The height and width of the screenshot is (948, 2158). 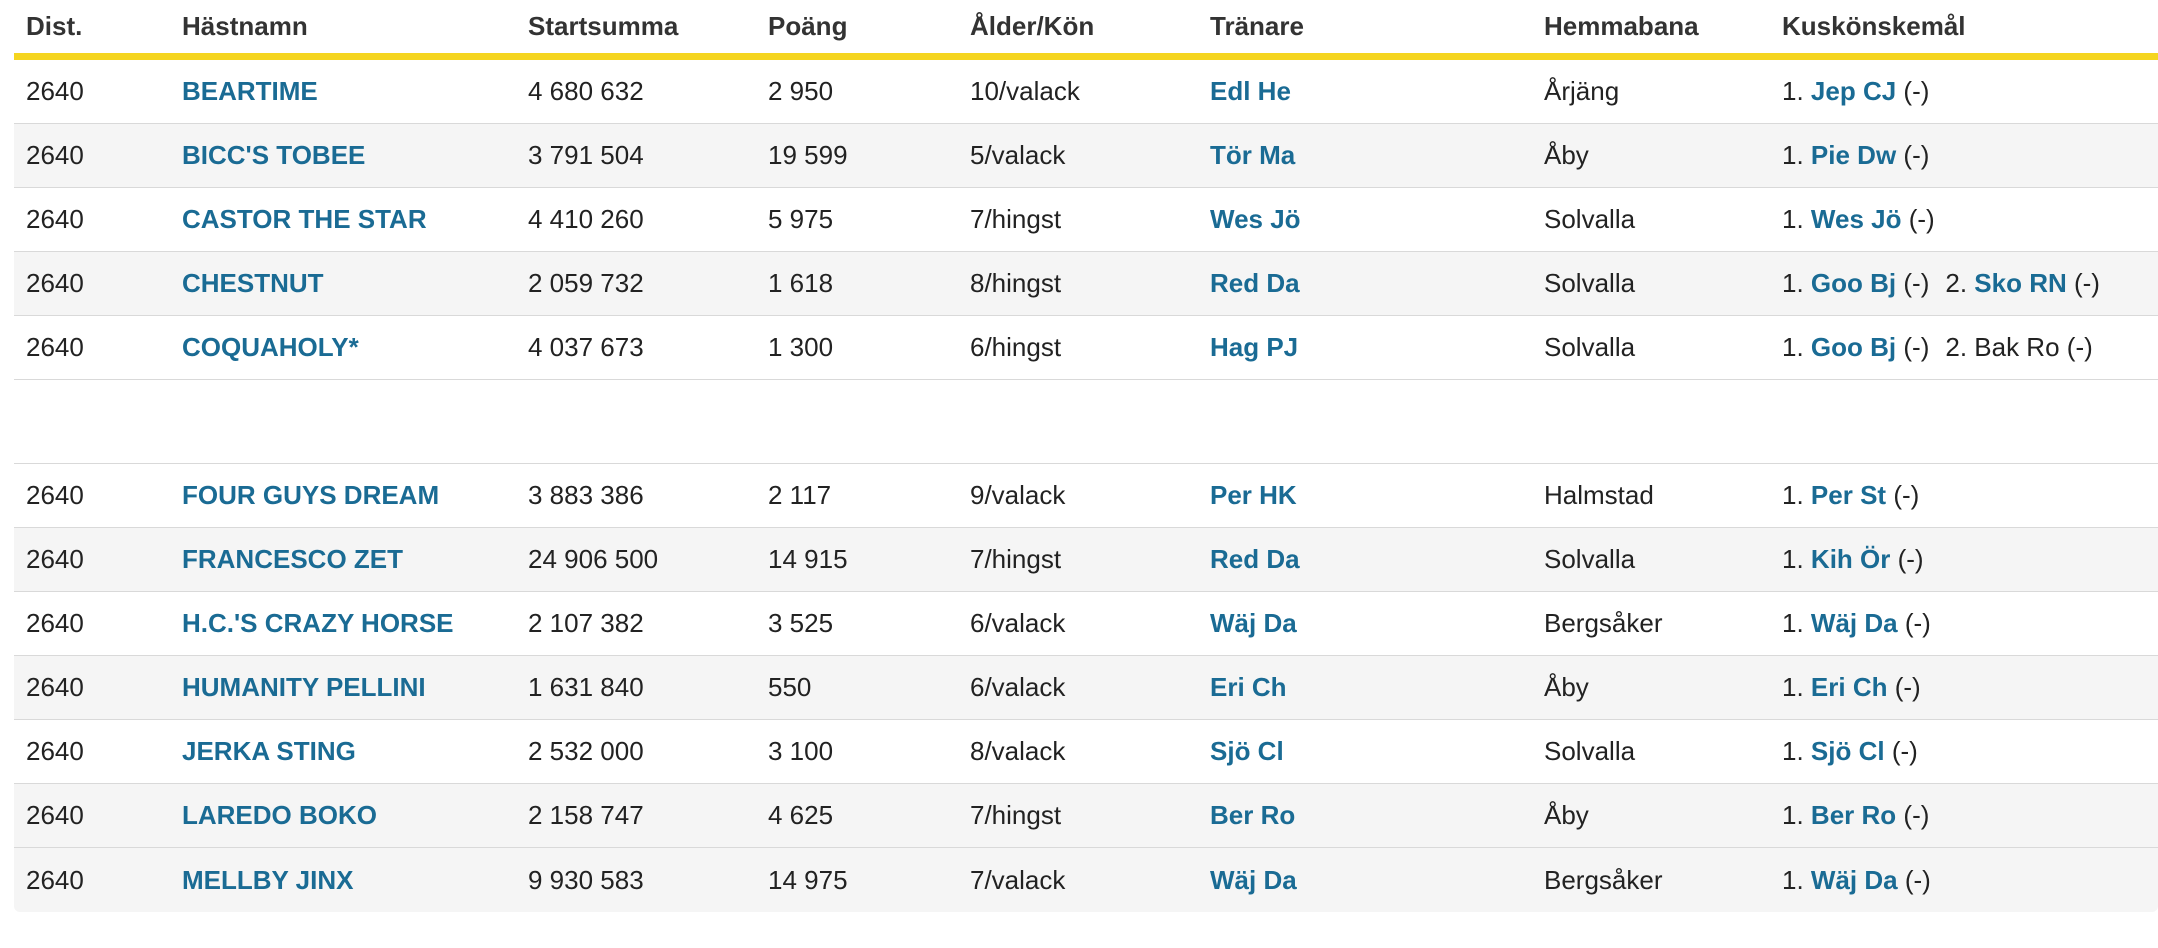 What do you see at coordinates (1856, 219) in the screenshot?
I see `driver-name-link: Wes Jö` at bounding box center [1856, 219].